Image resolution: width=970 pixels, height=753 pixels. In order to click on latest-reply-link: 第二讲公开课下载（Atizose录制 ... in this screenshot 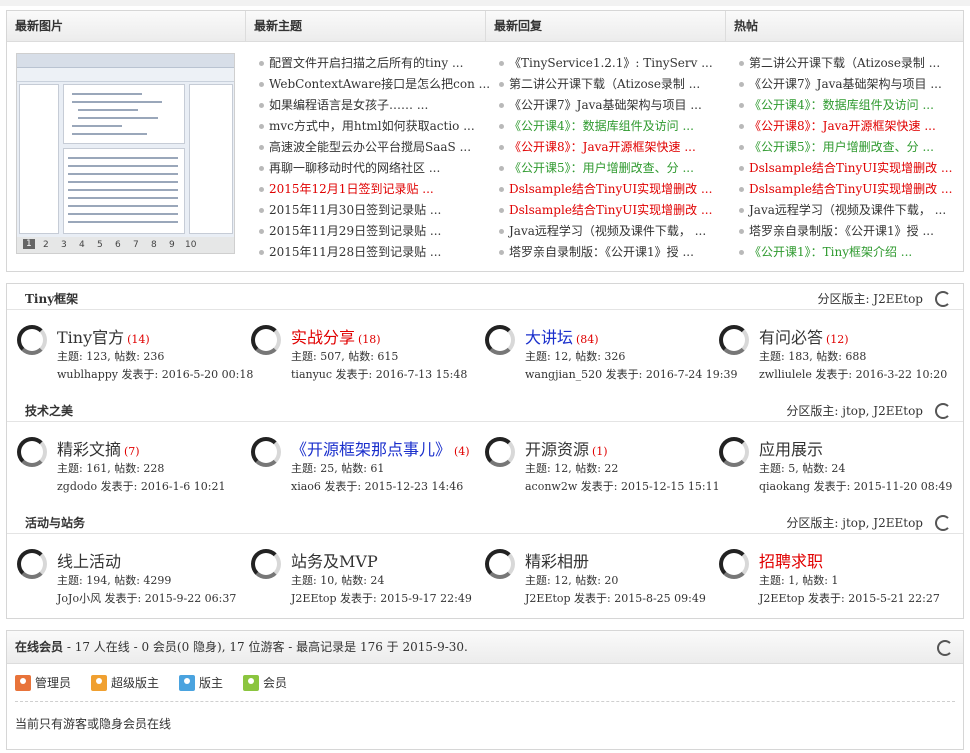, I will do `click(614, 84)`.